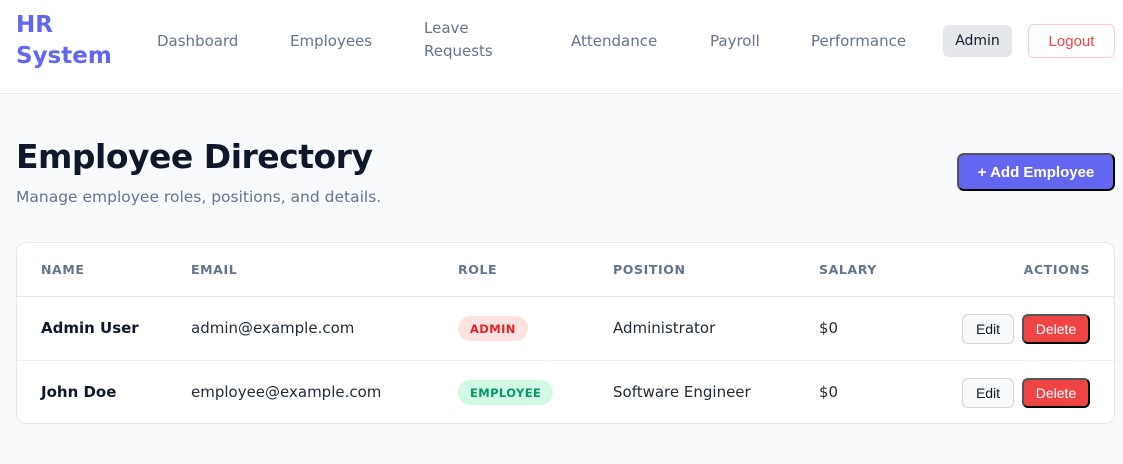 The width and height of the screenshot is (1123, 464). I want to click on column-header-actions: ACTIONS, so click(1056, 269).